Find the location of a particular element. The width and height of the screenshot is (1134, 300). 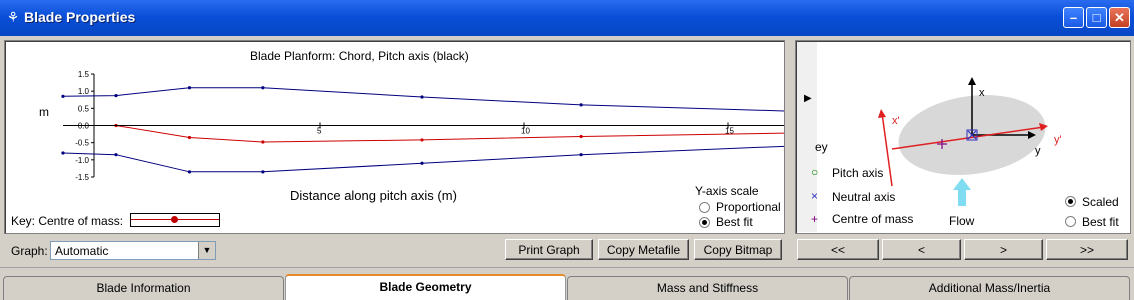

centre-of-mass-icon: + is located at coordinates (815, 219).